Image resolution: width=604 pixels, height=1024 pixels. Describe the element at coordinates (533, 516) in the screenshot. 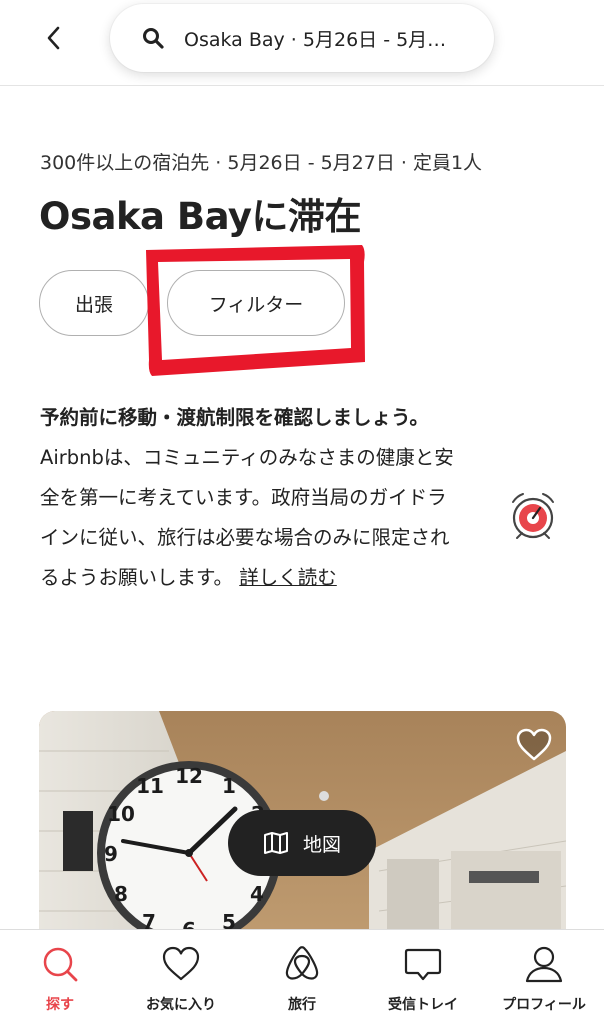

I see `alarm-icon` at that location.